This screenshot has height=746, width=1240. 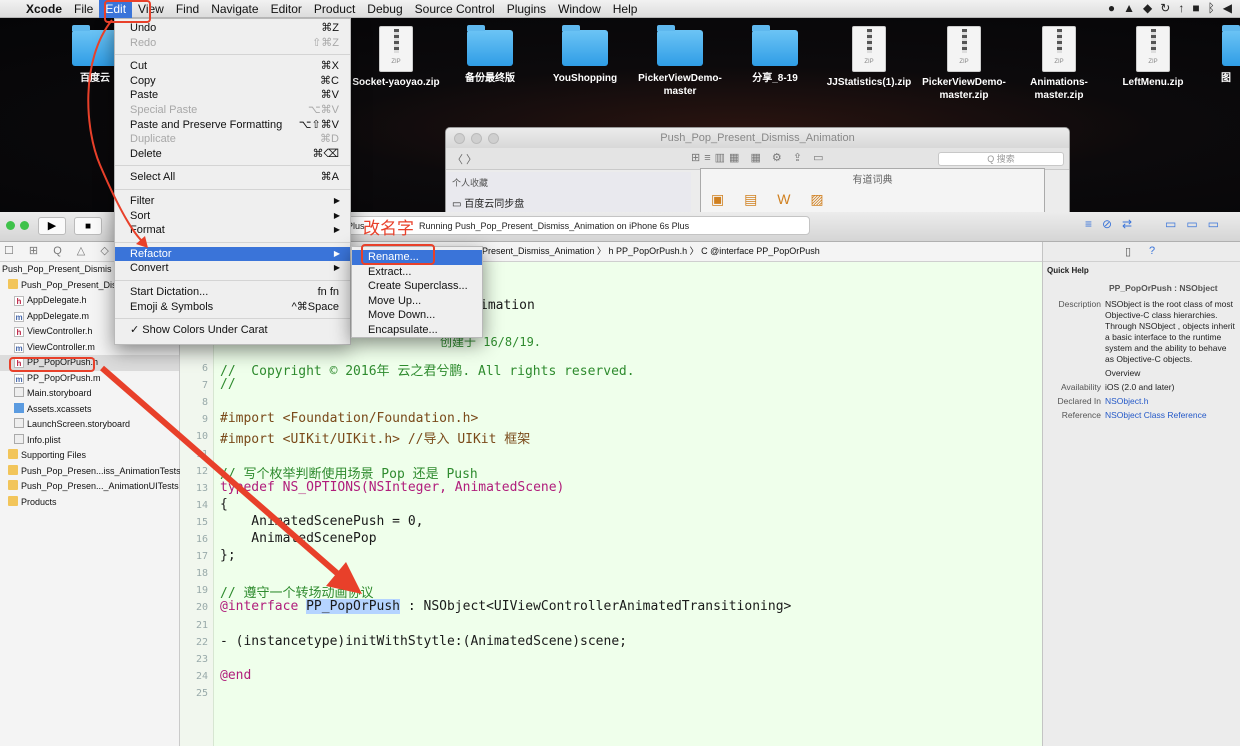 I want to click on volume-icon: ◀, so click(x=1227, y=8).